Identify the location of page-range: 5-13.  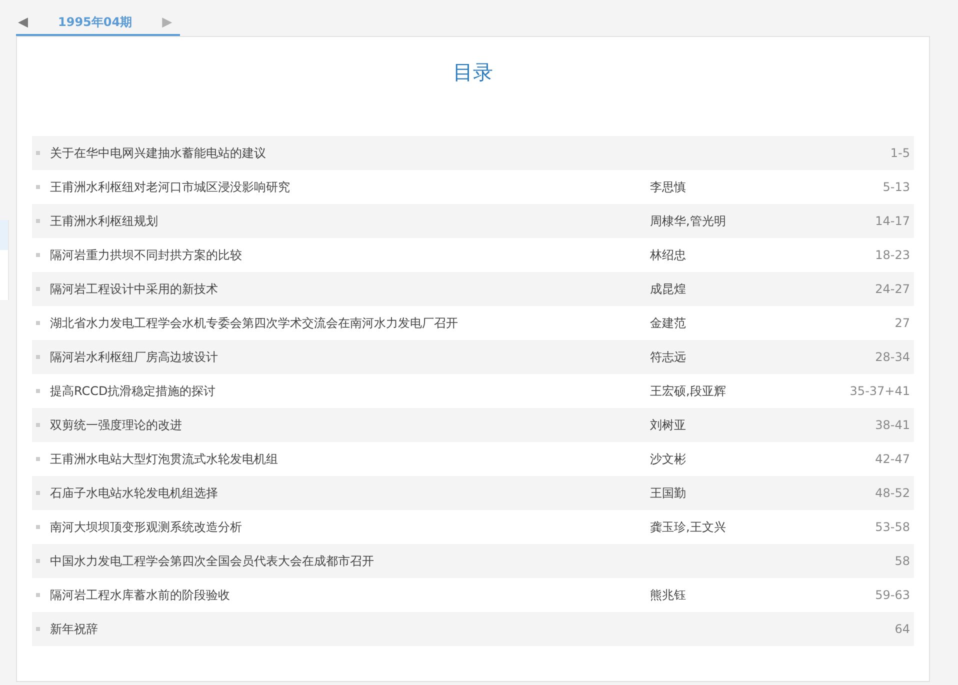
(896, 187).